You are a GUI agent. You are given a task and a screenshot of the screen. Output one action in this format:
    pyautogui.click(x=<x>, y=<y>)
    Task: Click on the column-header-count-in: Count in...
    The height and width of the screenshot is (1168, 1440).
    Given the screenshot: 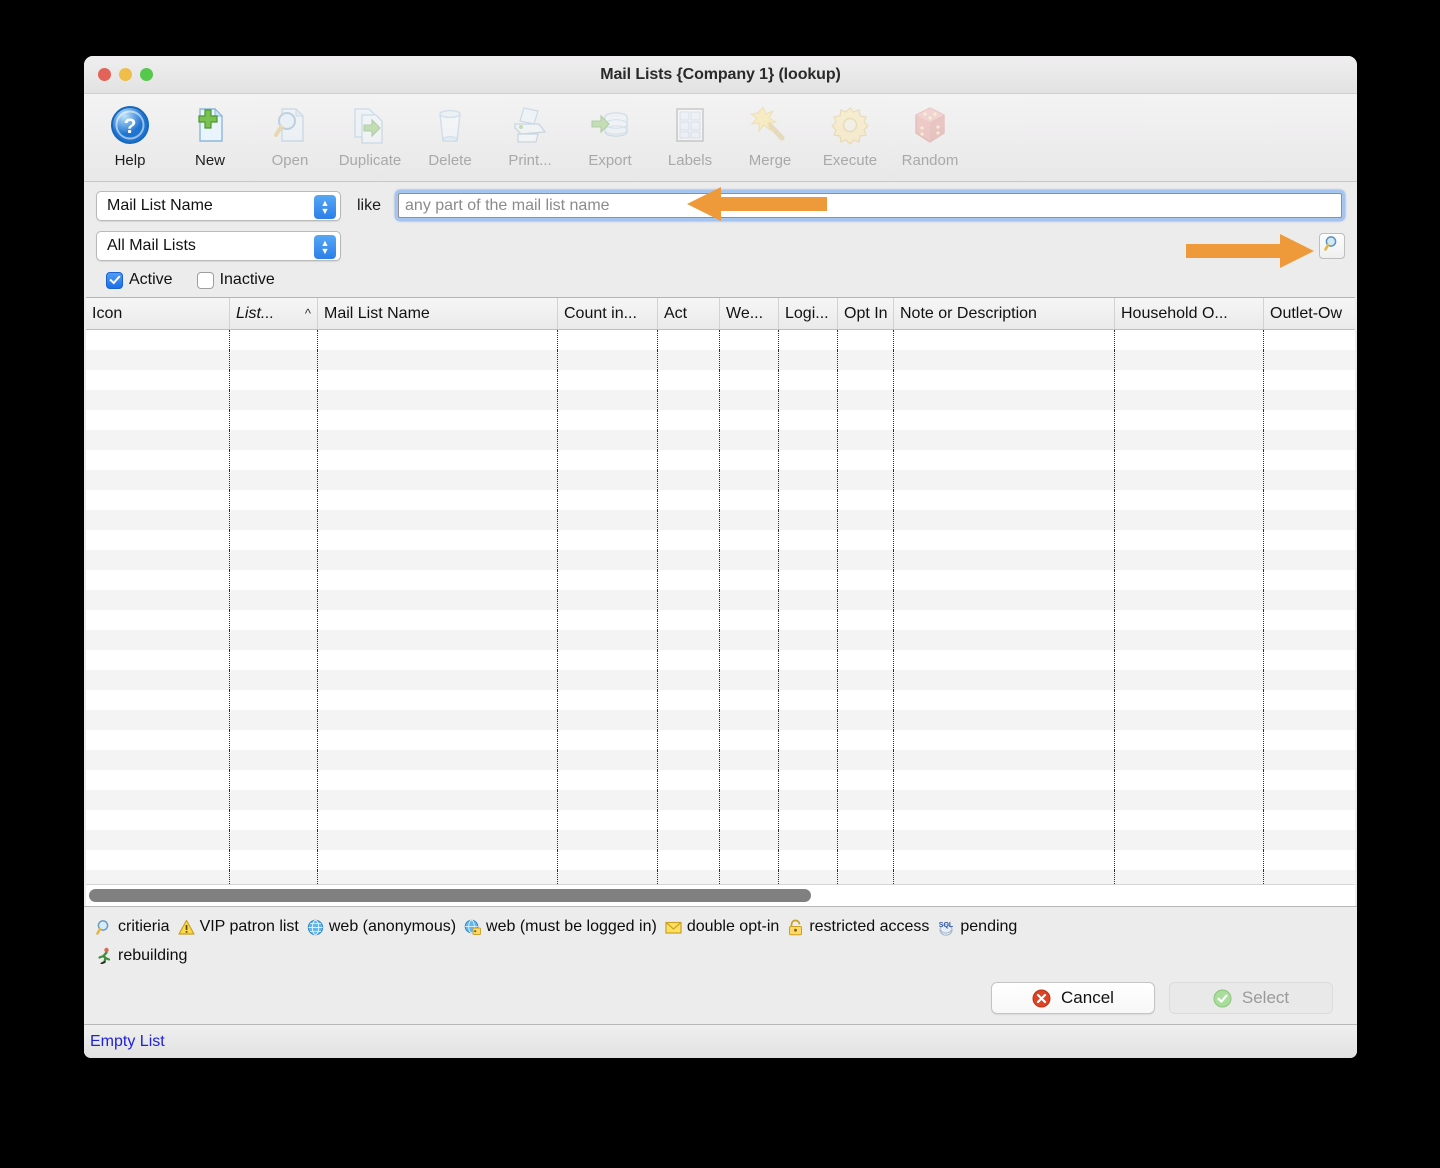 What is the action you would take?
    pyautogui.click(x=608, y=313)
    